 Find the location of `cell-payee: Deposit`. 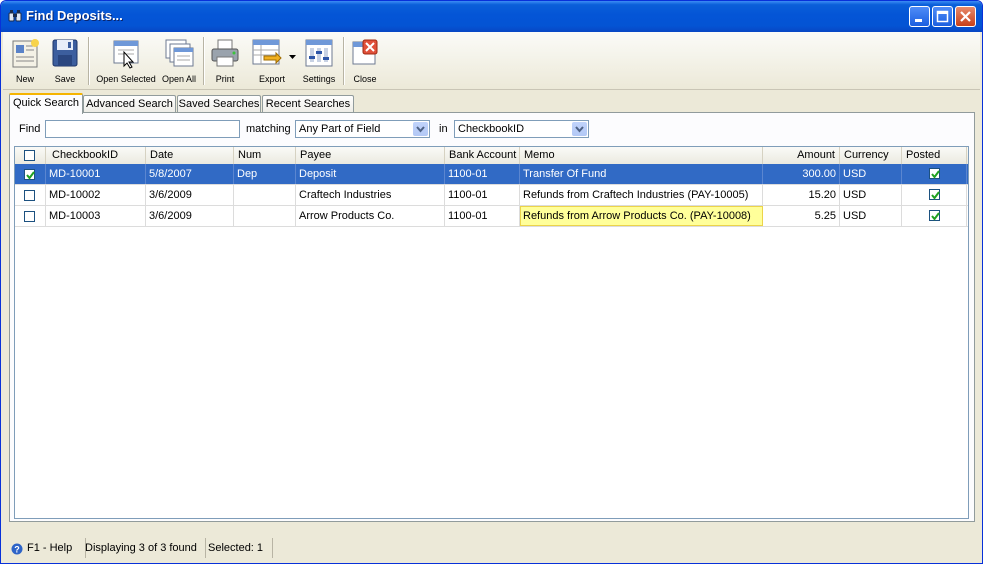

cell-payee: Deposit is located at coordinates (370, 174).